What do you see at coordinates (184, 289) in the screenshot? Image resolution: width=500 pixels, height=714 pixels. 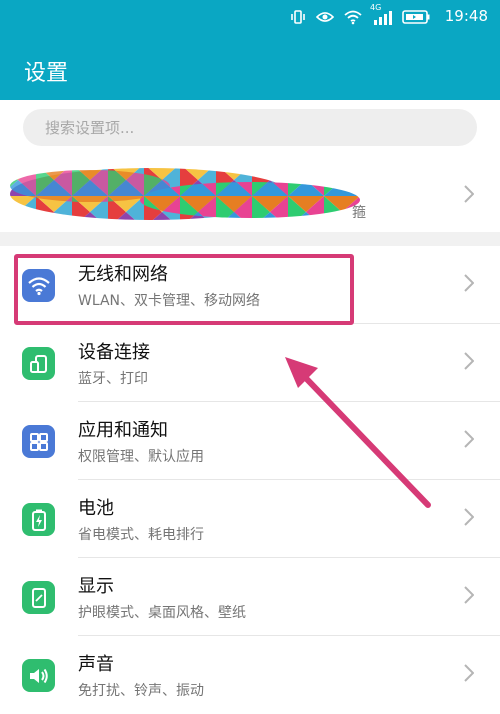 I see `annotation-highlight-box` at bounding box center [184, 289].